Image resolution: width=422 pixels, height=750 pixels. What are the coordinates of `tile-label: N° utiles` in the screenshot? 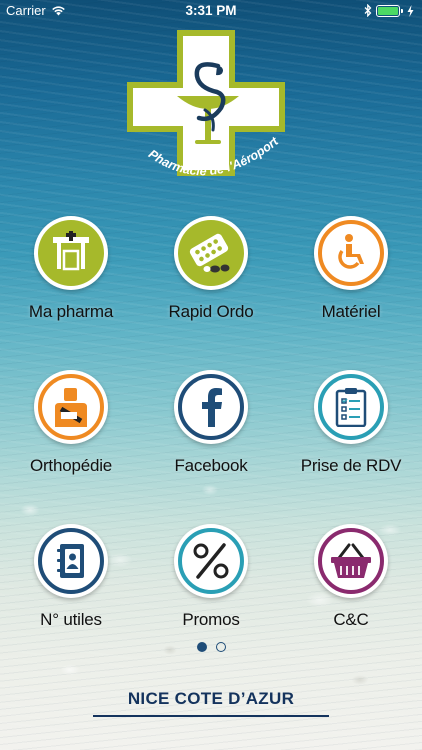 It's located at (71, 619).